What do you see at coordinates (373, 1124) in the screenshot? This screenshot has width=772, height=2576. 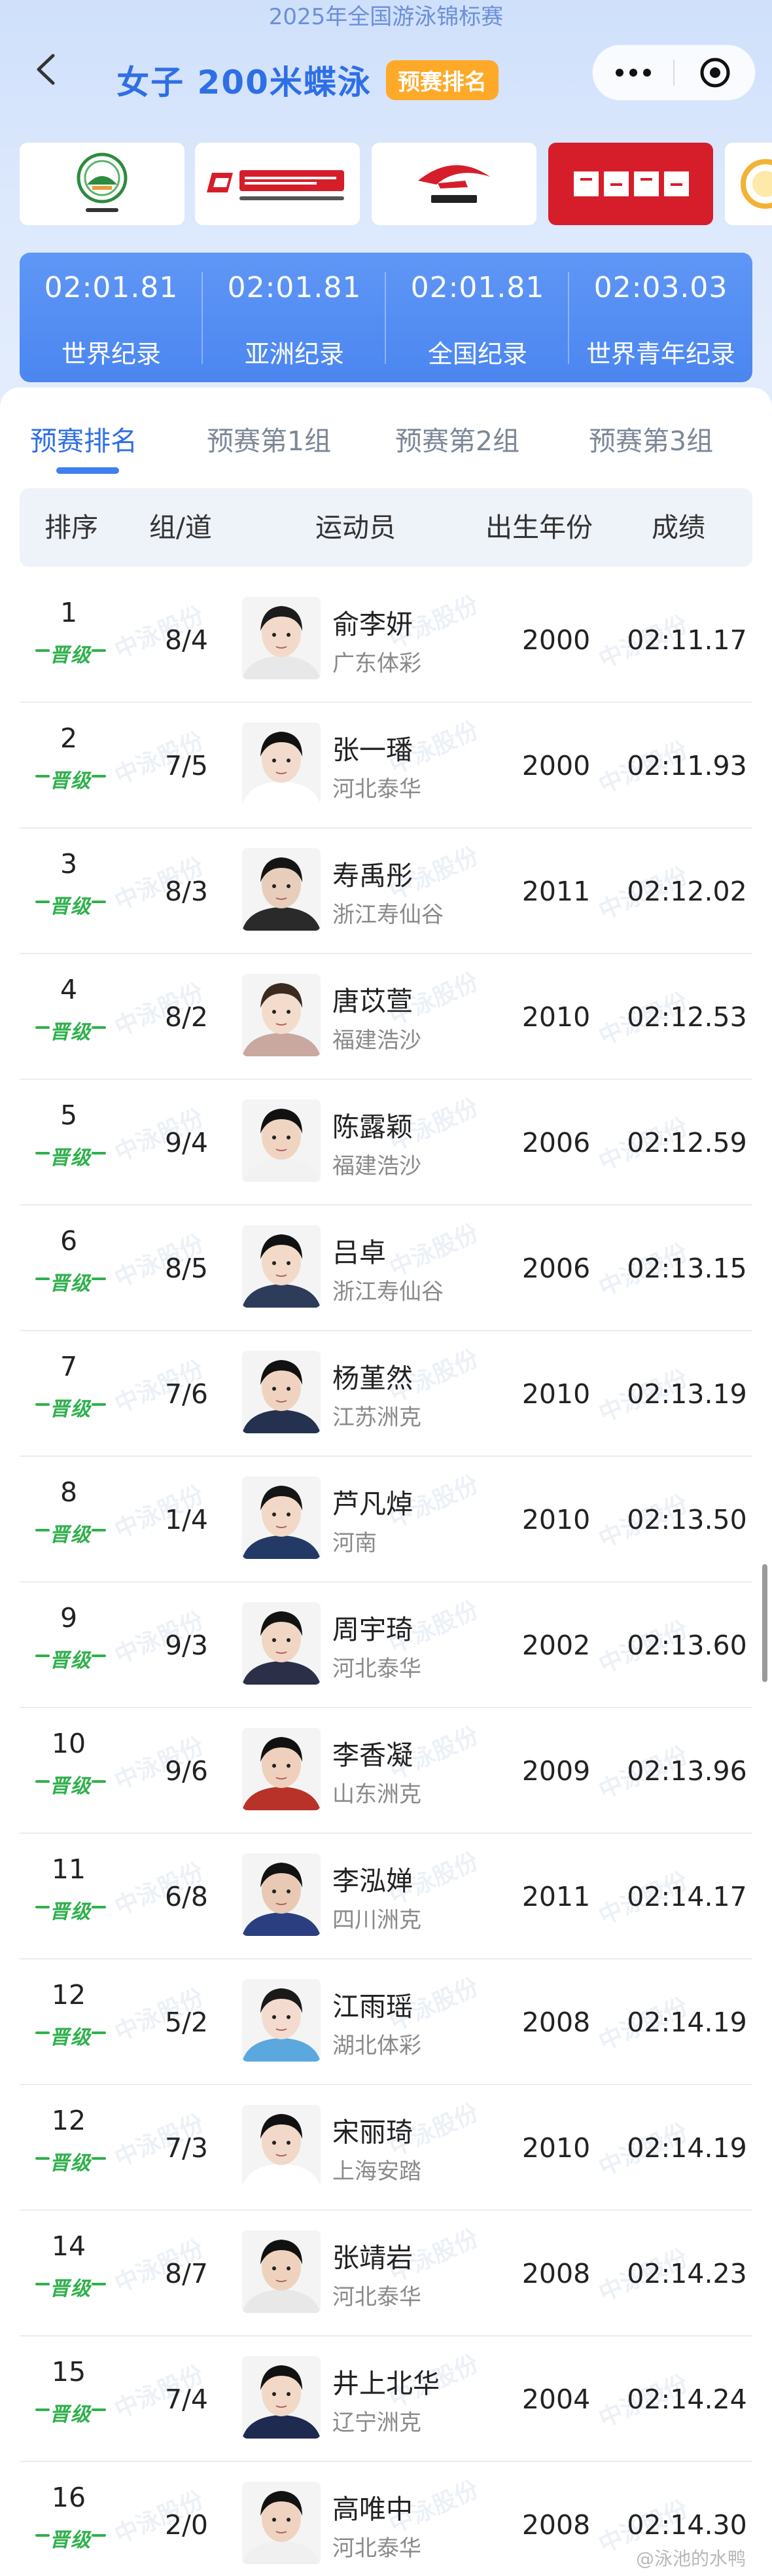 I see `athlete-name: 陈露颖` at bounding box center [373, 1124].